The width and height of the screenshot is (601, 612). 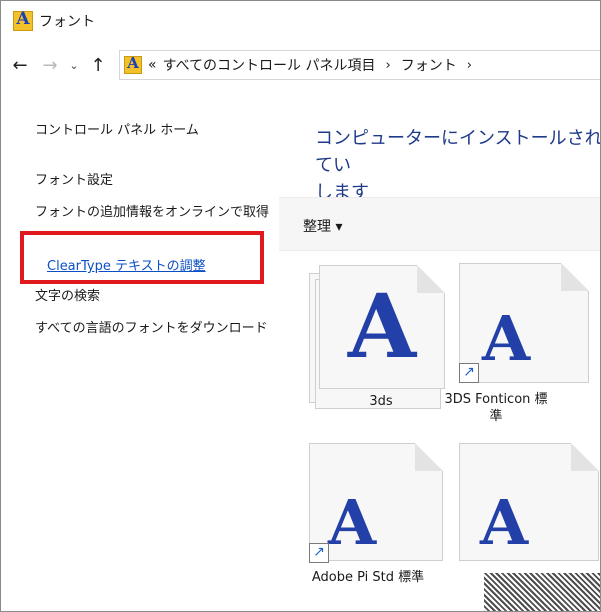 I want to click on forward-arrow-icon: →, so click(x=50, y=65).